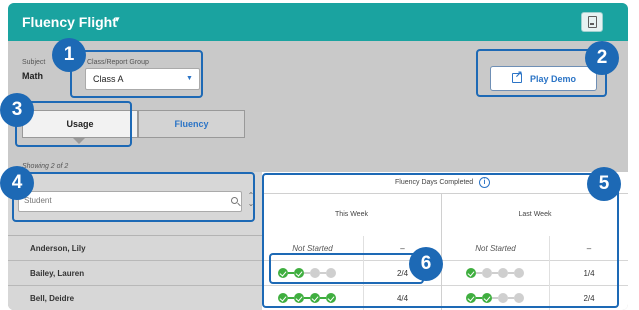  I want to click on pdf-icon, so click(592, 22).